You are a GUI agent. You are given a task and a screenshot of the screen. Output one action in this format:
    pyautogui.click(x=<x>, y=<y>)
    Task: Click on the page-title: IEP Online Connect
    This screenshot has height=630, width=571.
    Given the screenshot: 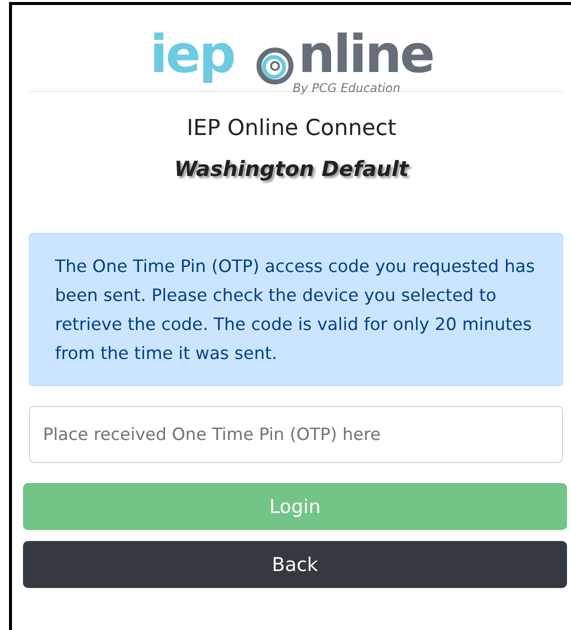 What is the action you would take?
    pyautogui.click(x=291, y=128)
    